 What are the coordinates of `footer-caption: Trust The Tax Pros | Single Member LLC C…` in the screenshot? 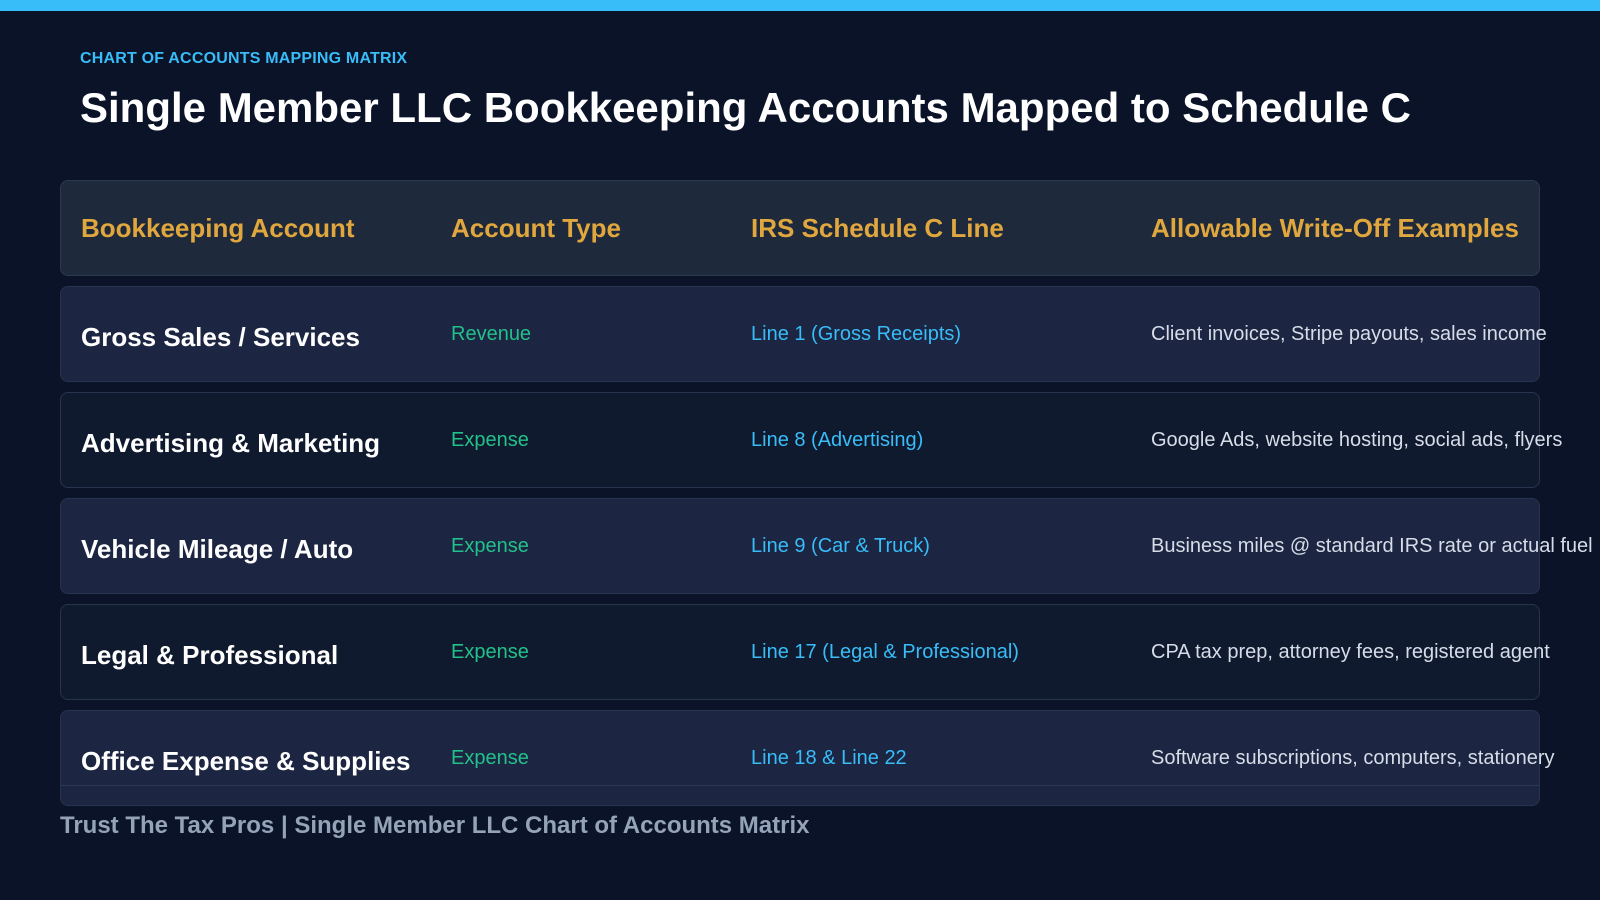 It's located at (435, 825).